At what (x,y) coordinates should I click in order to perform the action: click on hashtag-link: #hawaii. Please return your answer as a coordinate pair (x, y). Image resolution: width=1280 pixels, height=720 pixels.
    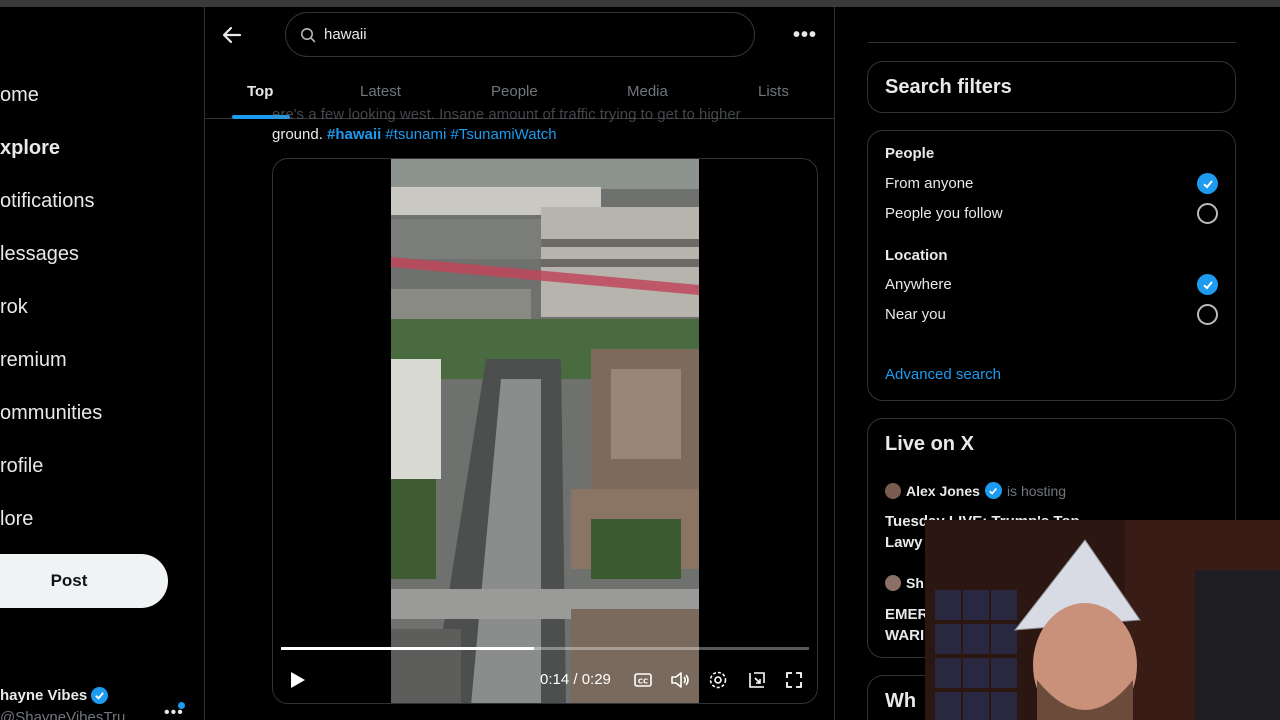
    Looking at the image, I should click on (354, 134).